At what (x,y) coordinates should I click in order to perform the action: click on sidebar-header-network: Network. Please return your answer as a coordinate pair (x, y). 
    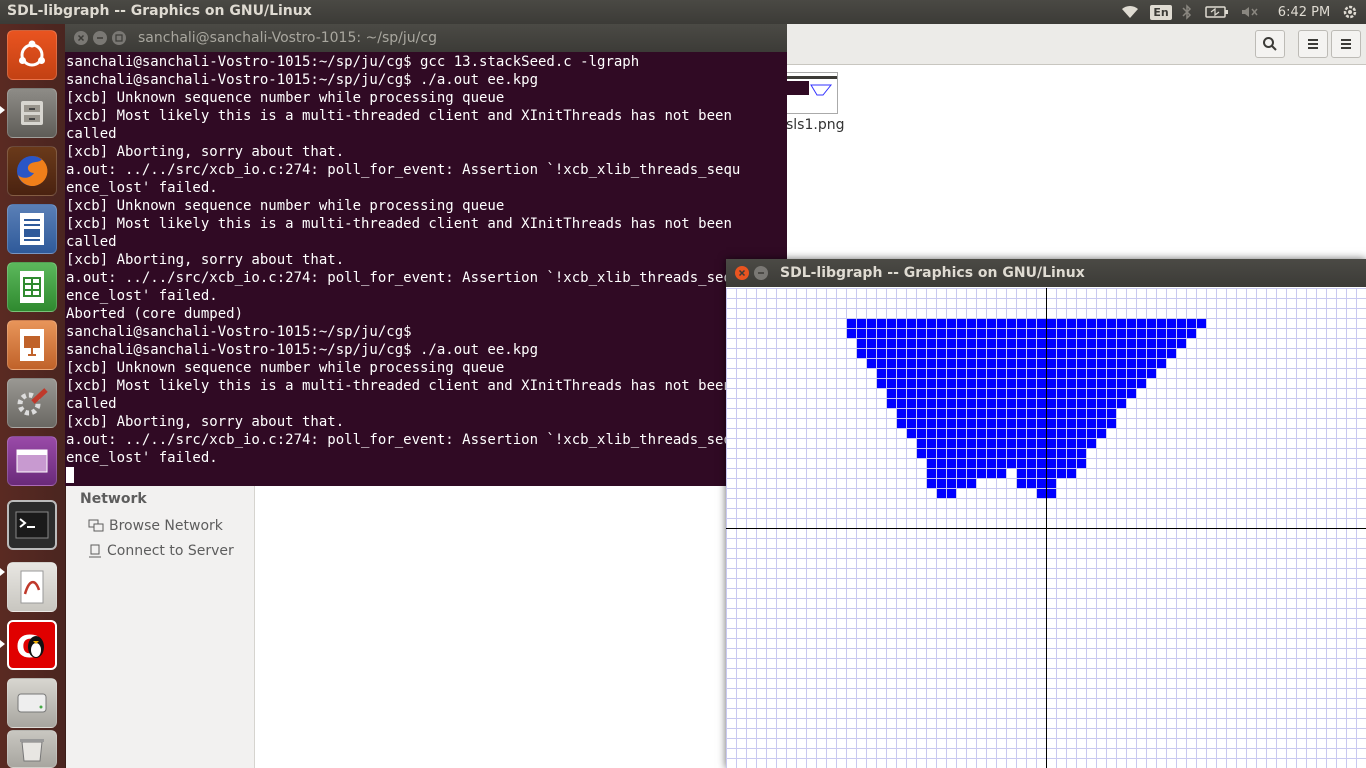
    Looking at the image, I should click on (113, 499).